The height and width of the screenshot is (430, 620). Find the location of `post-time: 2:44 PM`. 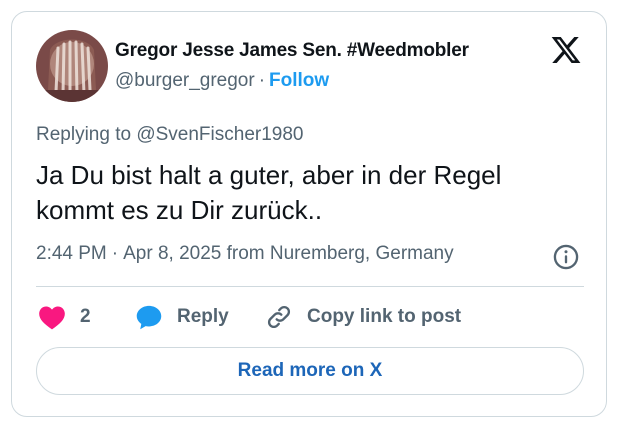

post-time: 2:44 PM is located at coordinates (71, 253).